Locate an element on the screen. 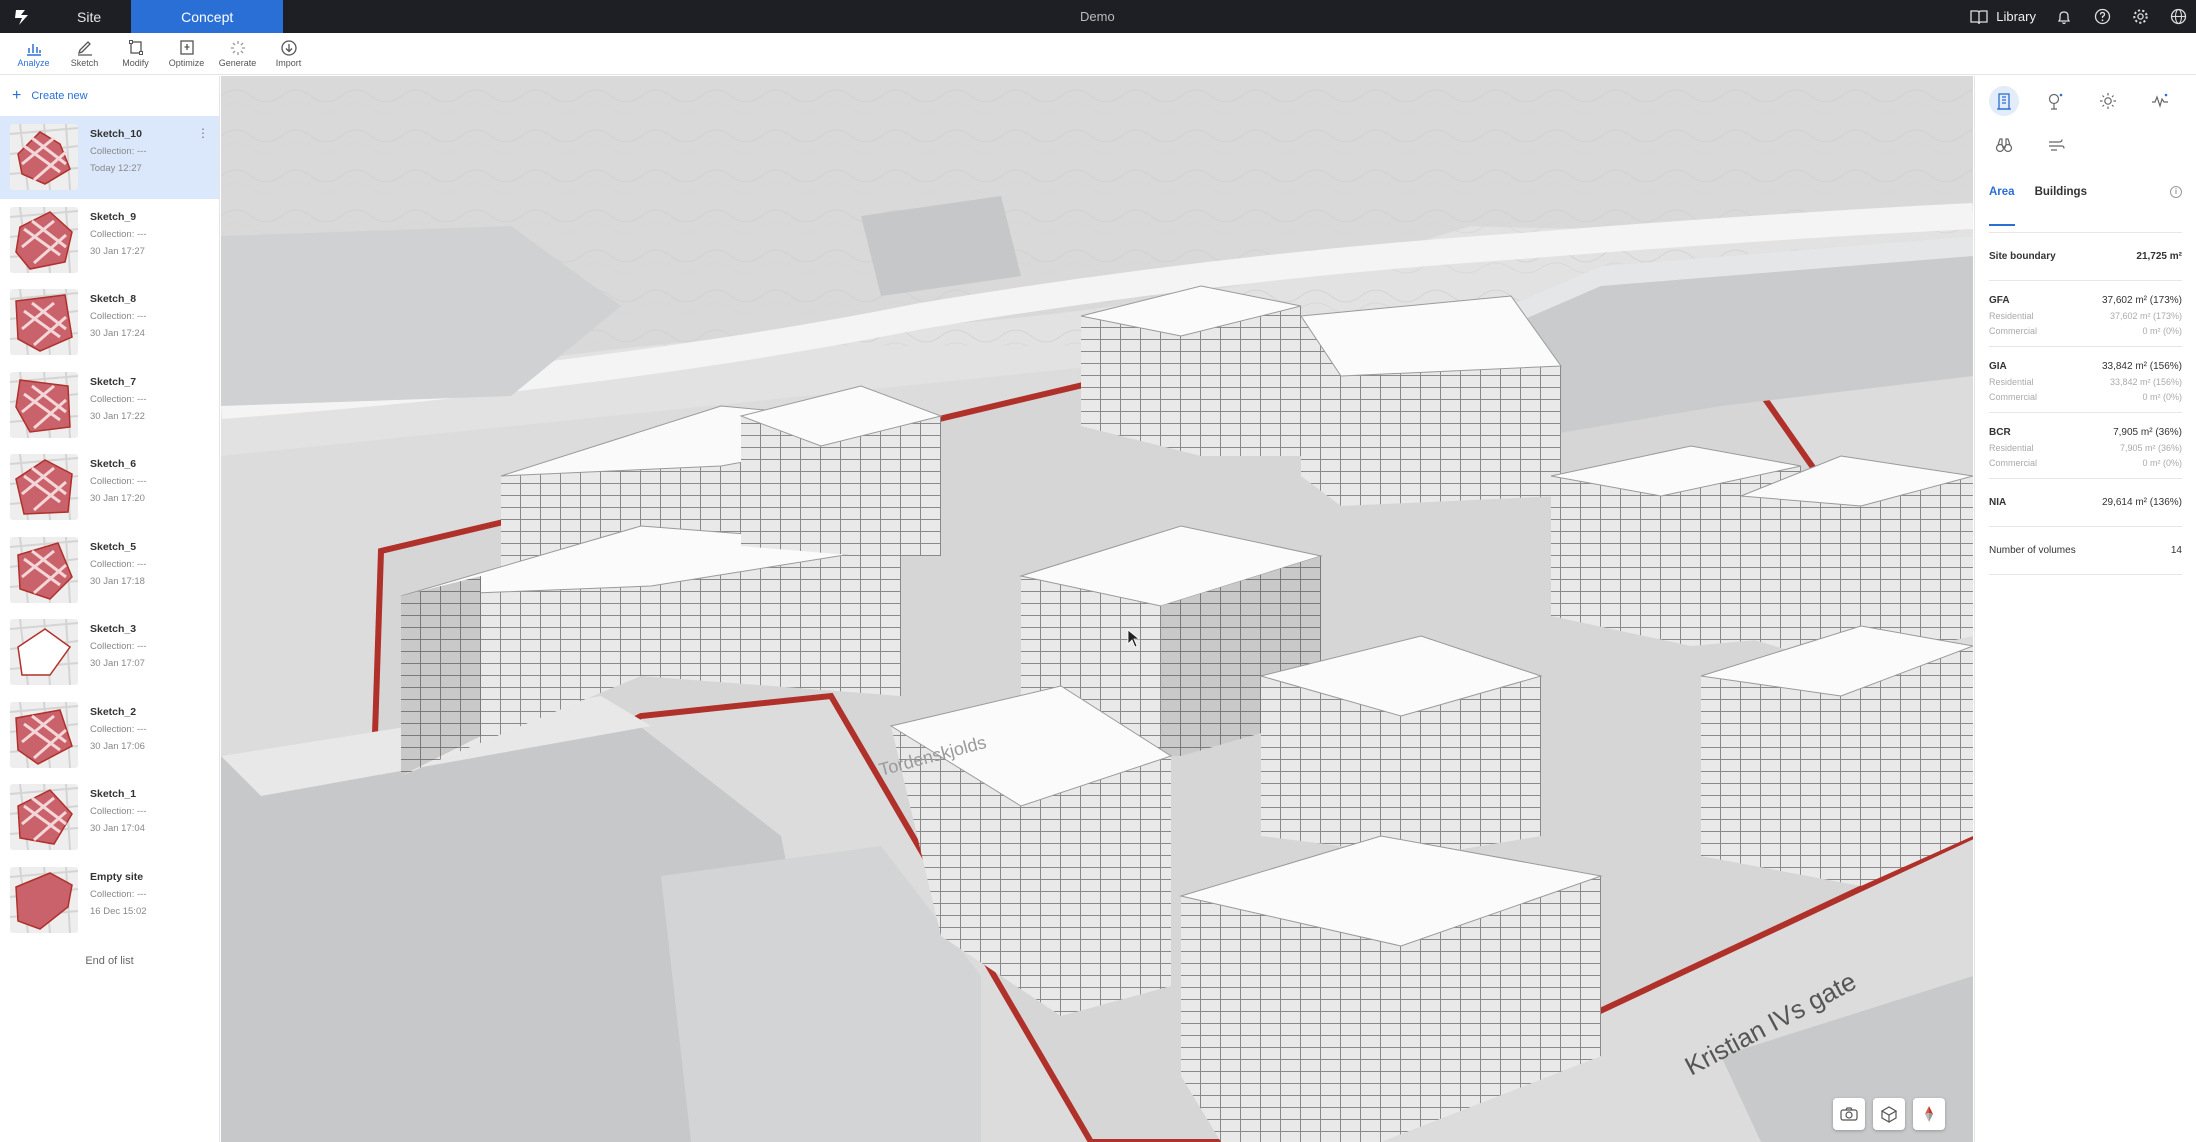  top-bar: Site Concept Demo Library is located at coordinates (1098, 16).